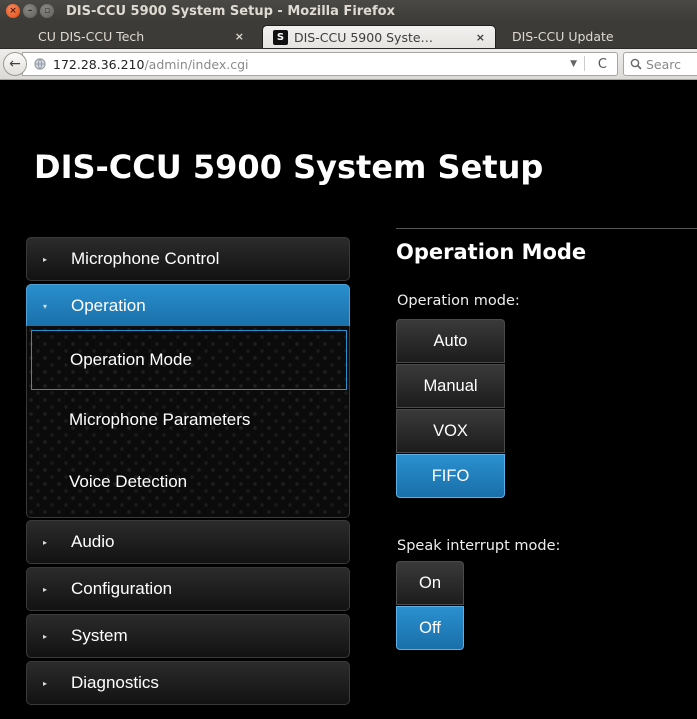 The width and height of the screenshot is (697, 719). I want to click on back-button: ←, so click(15, 64).